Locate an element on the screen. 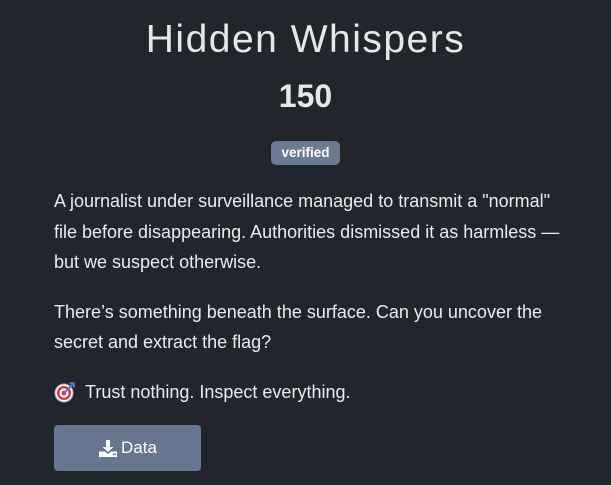 The height and width of the screenshot is (485, 611). challenge-title: Hidden Whispers is located at coordinates (305, 39).